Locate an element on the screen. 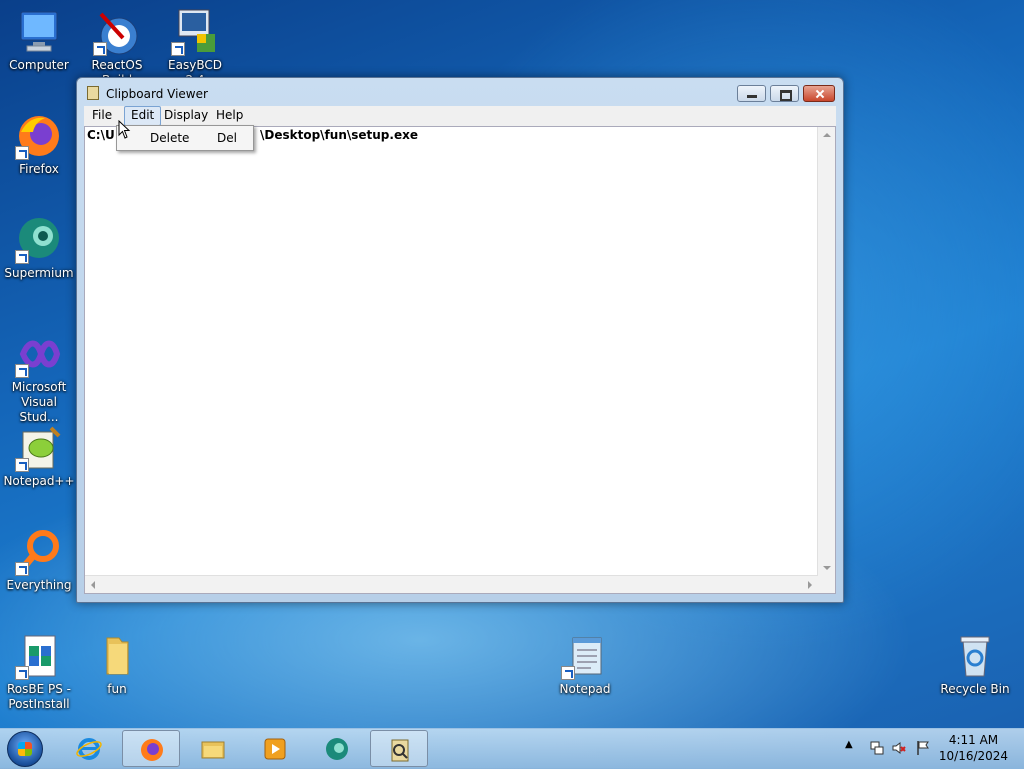 The height and width of the screenshot is (769, 1024). taskbar-clock: 4:11 AM 10/16/2024 is located at coordinates (973, 748).